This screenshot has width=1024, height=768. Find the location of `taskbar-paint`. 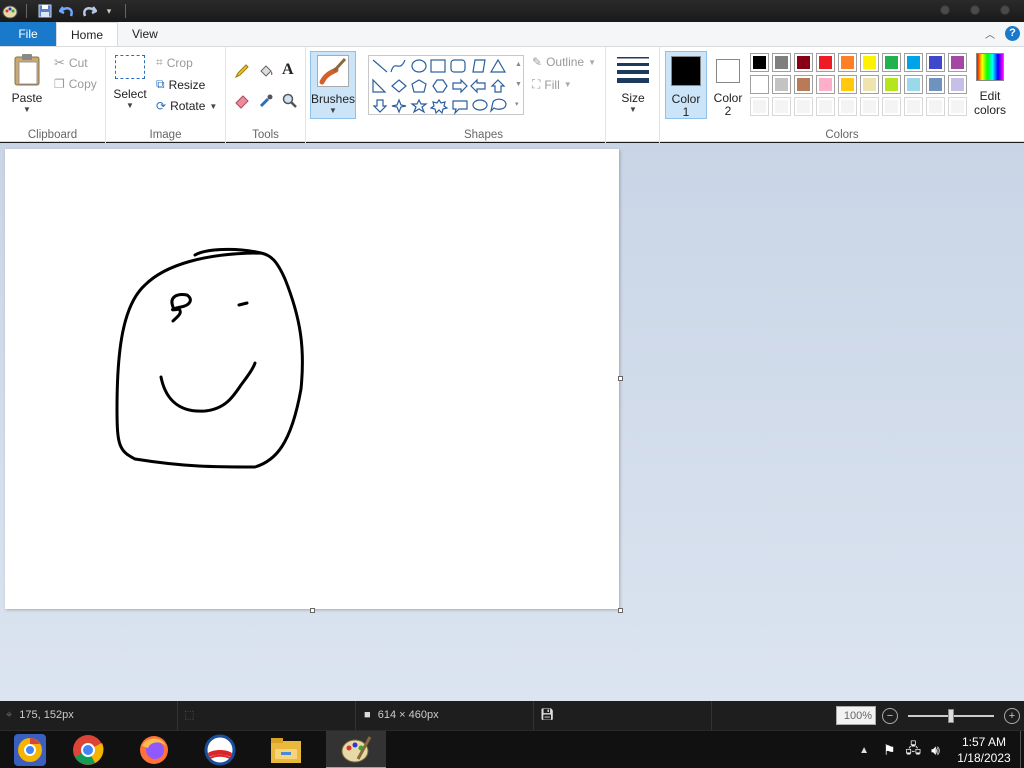

taskbar-paint is located at coordinates (356, 749).